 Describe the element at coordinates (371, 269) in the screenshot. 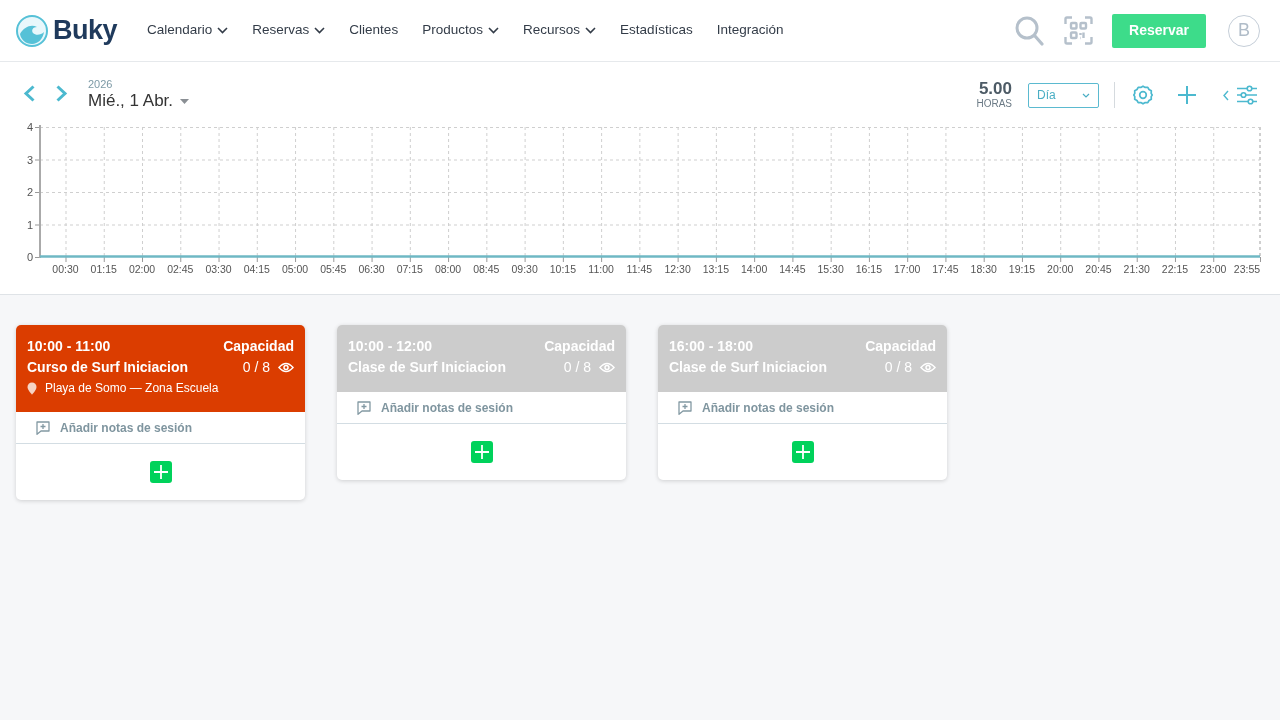

I see `time-axis-label: 06:30` at that location.